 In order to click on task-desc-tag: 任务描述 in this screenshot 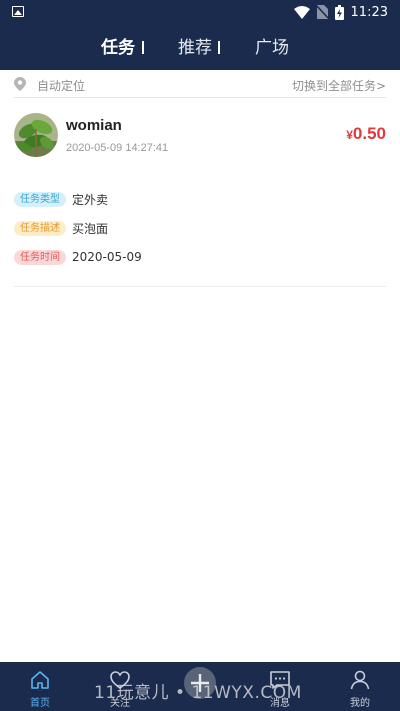, I will do `click(40, 228)`.